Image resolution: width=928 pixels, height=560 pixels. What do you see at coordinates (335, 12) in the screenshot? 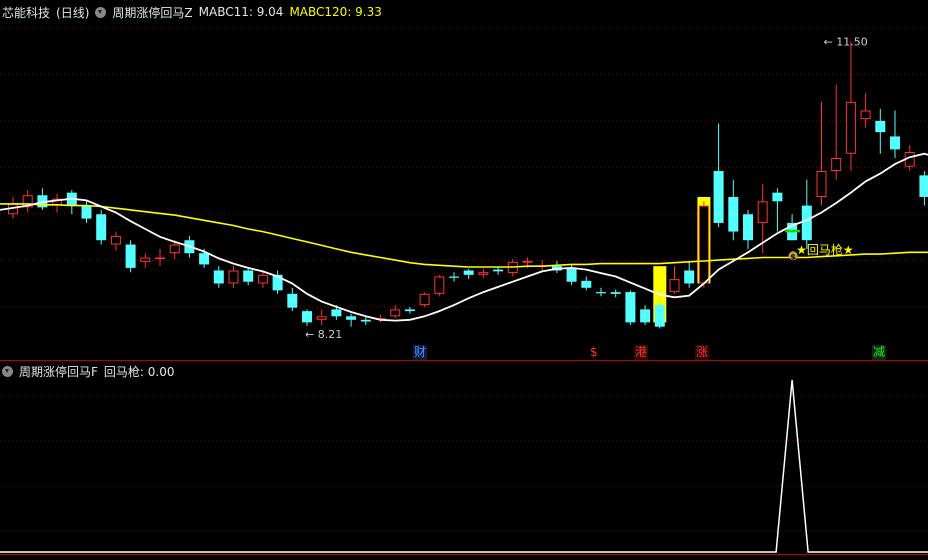
I see `ma-long-legend: MABC120: 9.33` at bounding box center [335, 12].